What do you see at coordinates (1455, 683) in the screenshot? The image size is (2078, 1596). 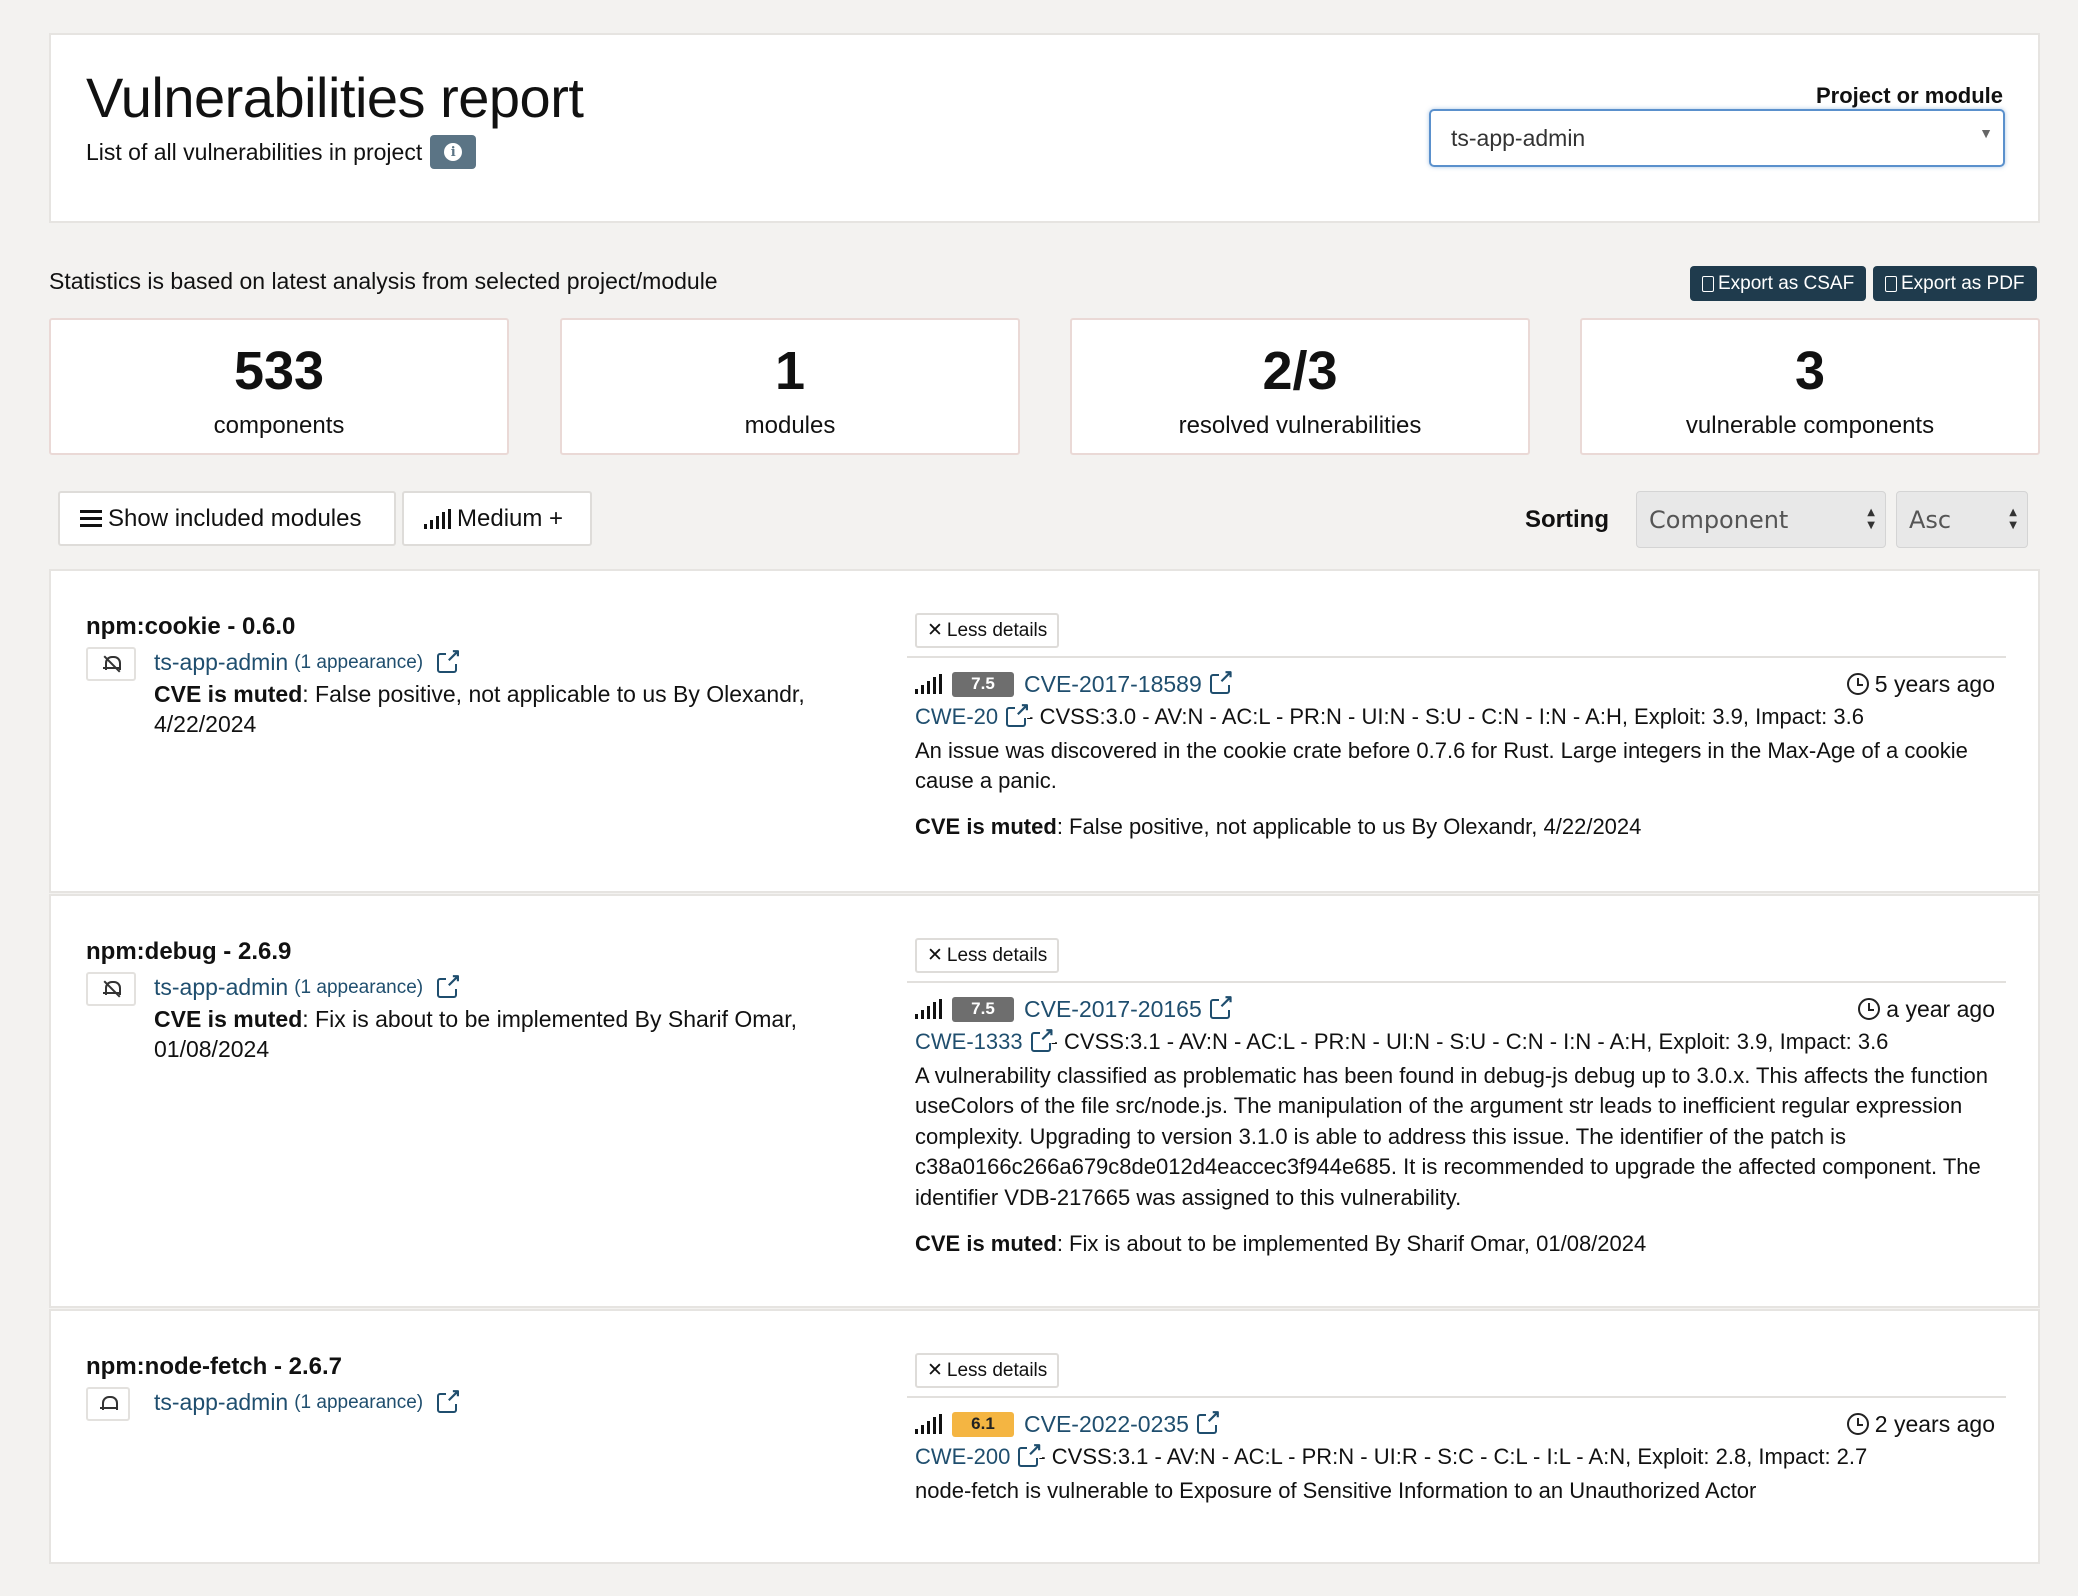 I see `cve-row: 7.5 CVE-2017-18589 5 years ago` at bounding box center [1455, 683].